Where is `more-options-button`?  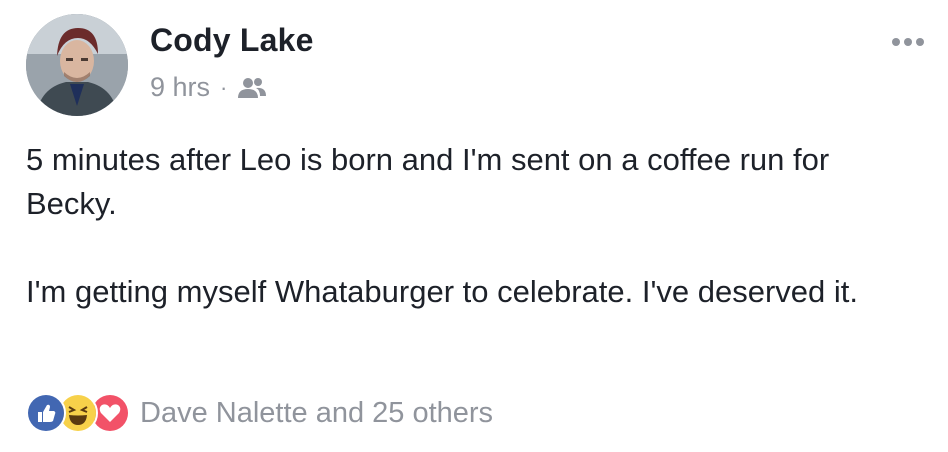 more-options-button is located at coordinates (908, 42).